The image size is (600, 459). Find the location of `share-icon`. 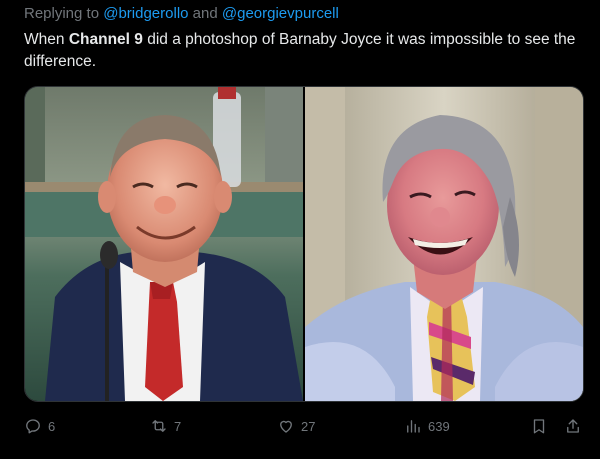

share-icon is located at coordinates (573, 426).